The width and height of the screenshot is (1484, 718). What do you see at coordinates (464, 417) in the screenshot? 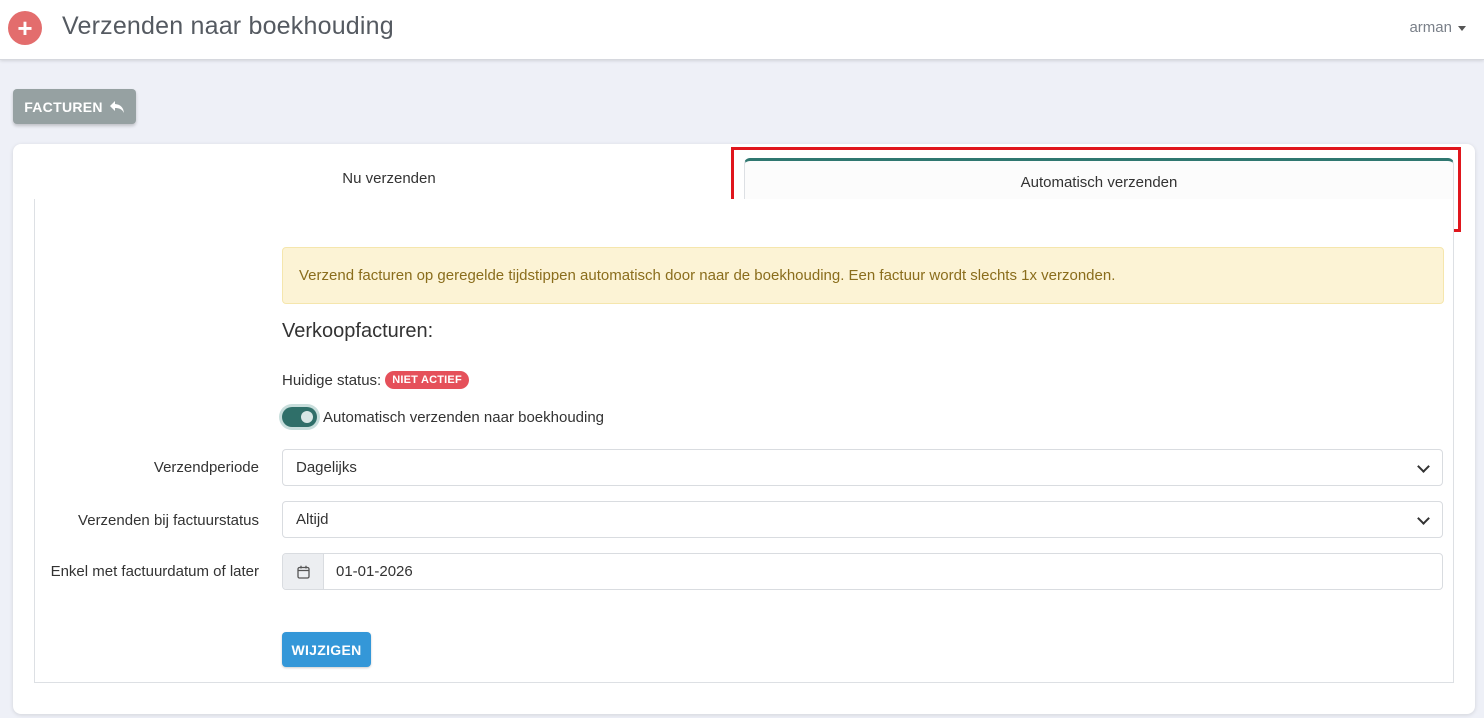
I see `toggle-label: Automatisch verzenden naar boekhouding` at bounding box center [464, 417].